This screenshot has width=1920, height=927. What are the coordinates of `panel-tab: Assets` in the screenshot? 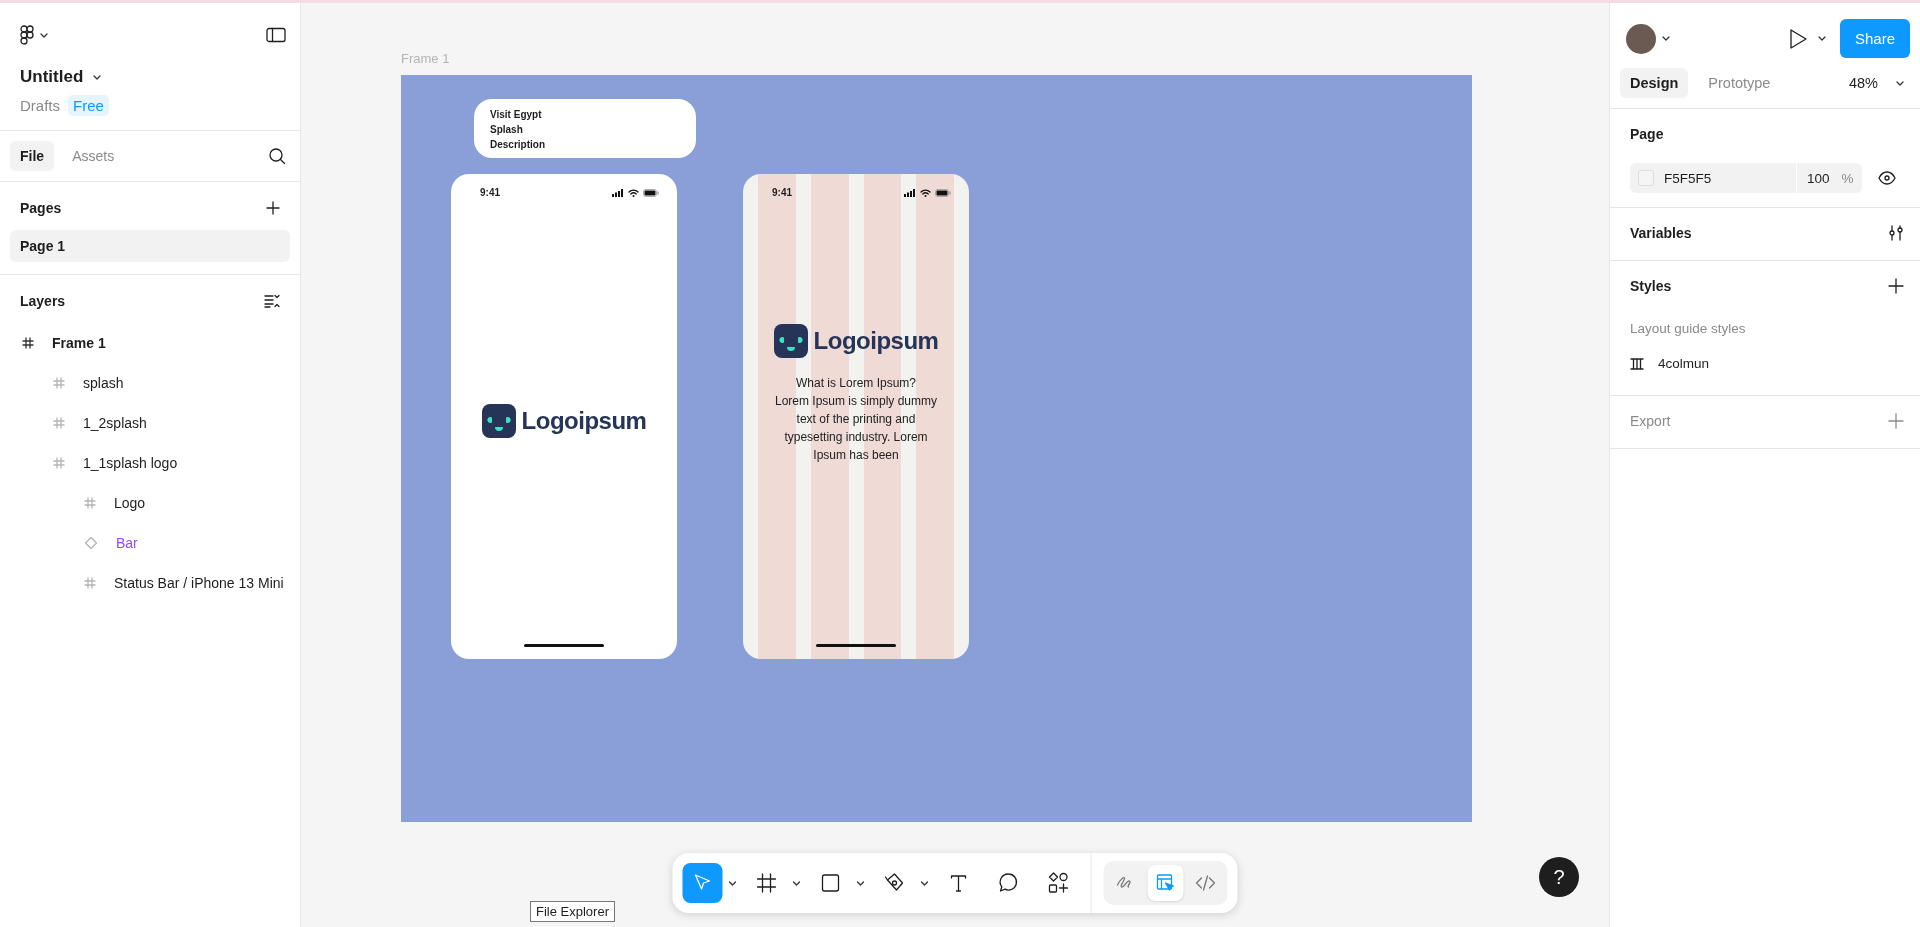 It's located at (93, 156).